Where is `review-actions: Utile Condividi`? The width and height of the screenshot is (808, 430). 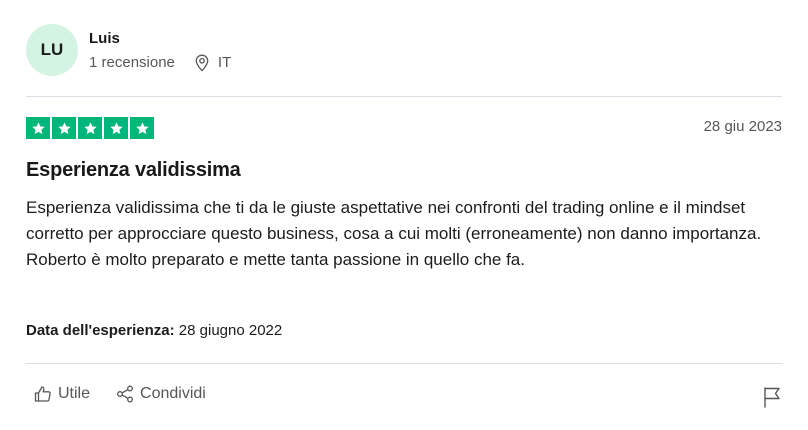 review-actions: Utile Condividi is located at coordinates (120, 394).